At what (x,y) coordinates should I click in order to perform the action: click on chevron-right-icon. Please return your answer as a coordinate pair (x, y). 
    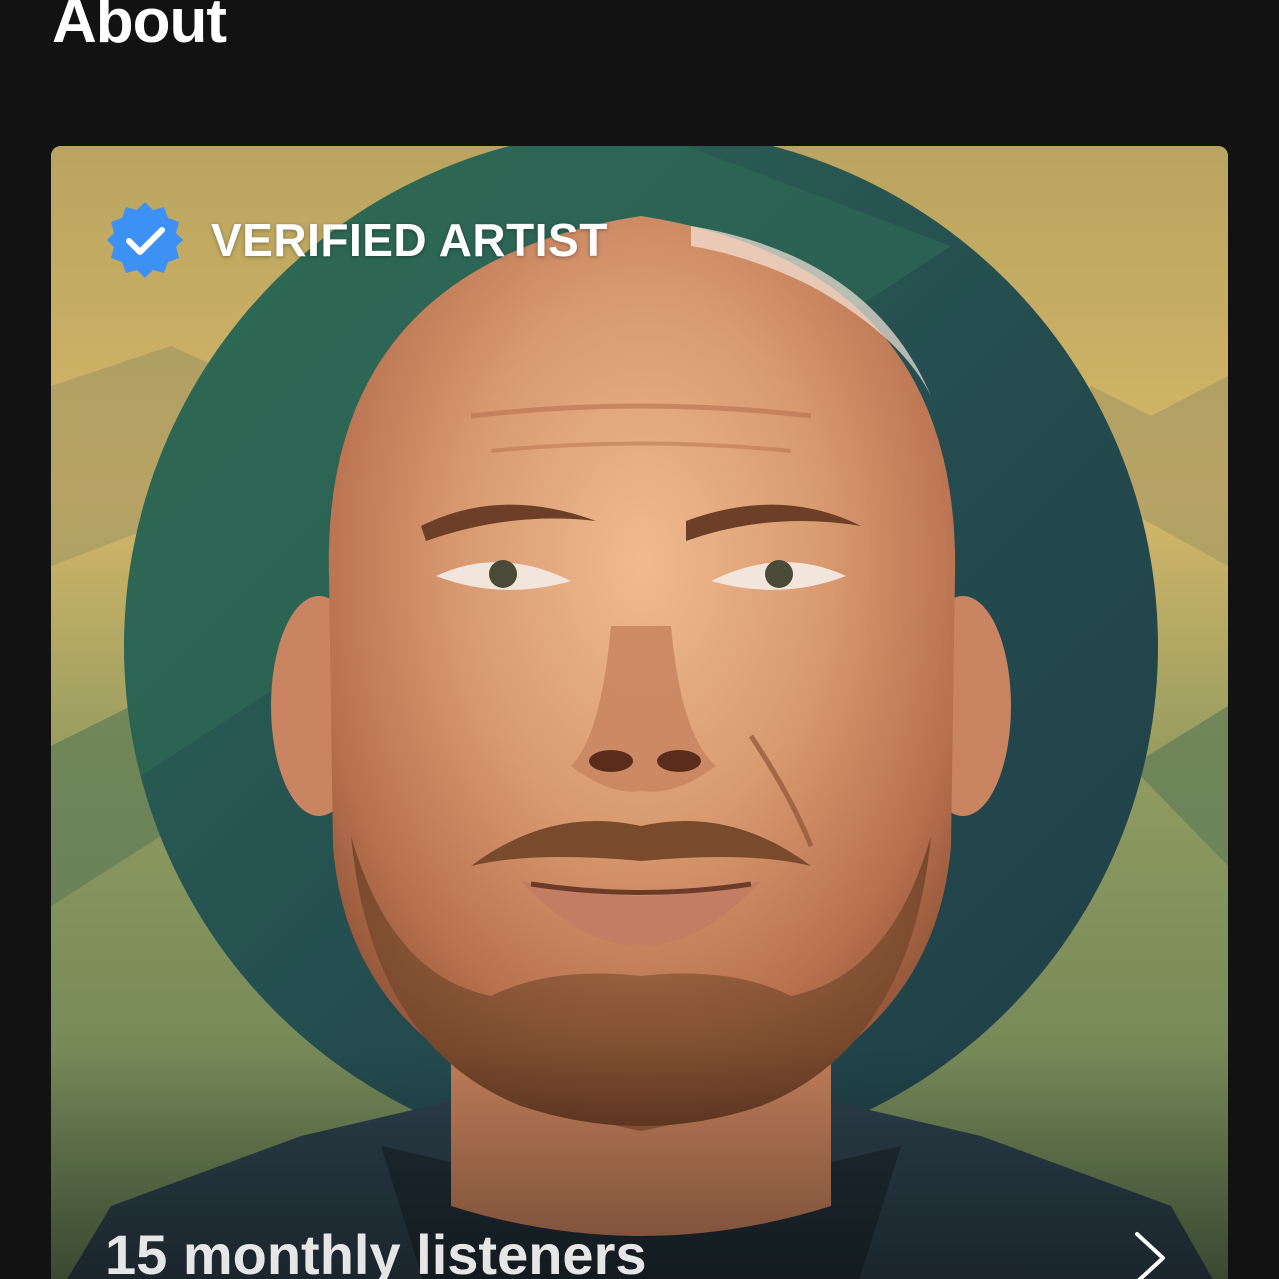
    Looking at the image, I should click on (1151, 1253).